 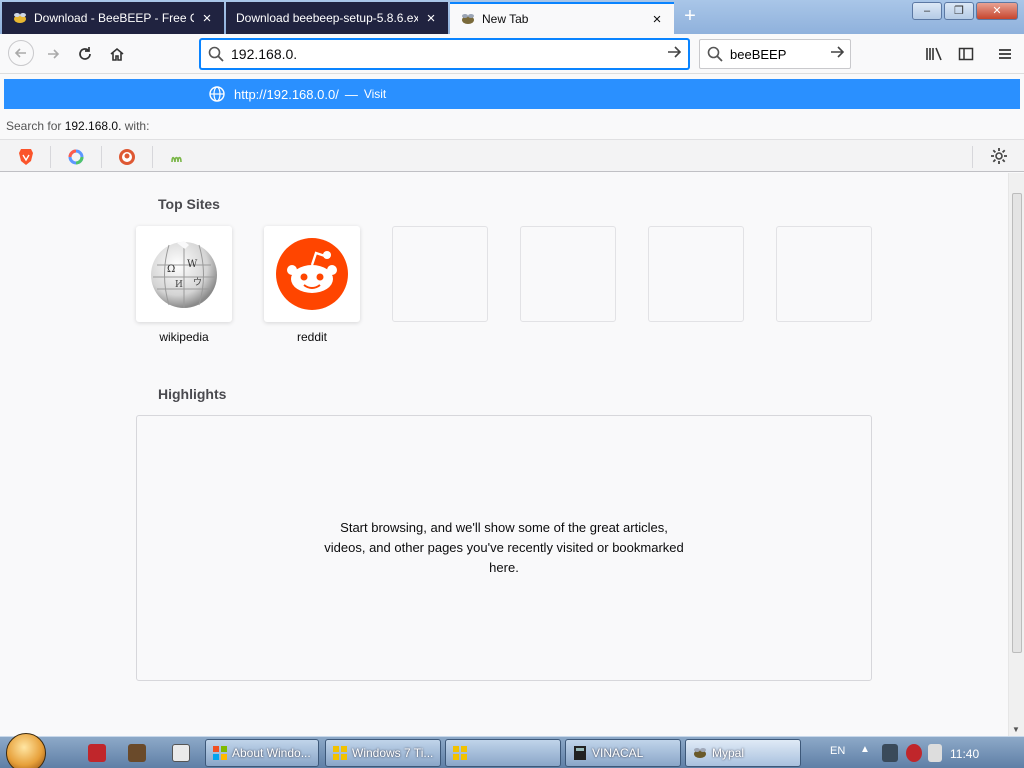 What do you see at coordinates (690, 17) in the screenshot?
I see `new-tab-button: +` at bounding box center [690, 17].